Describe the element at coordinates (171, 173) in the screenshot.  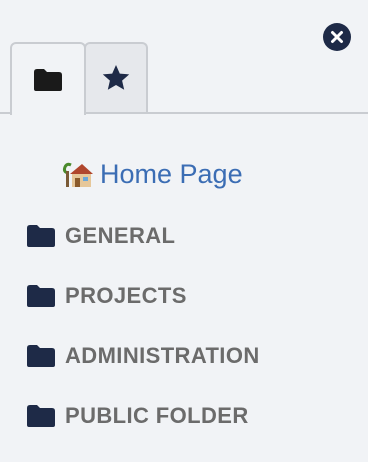
I see `home-page-label: Home Page` at that location.